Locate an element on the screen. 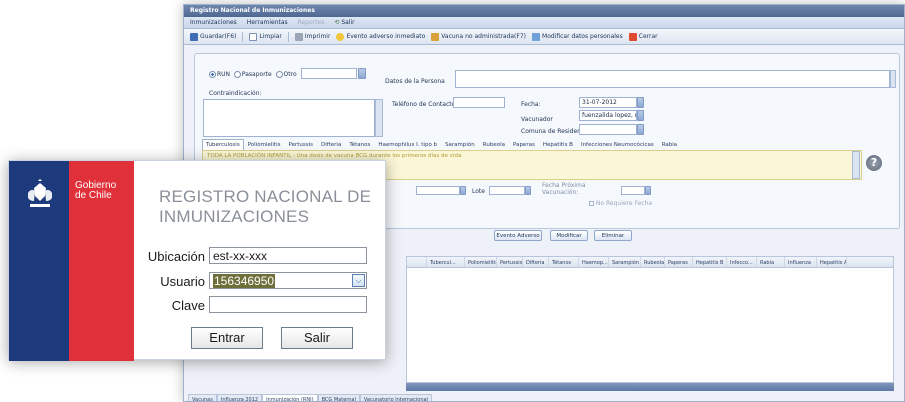 The height and width of the screenshot is (402, 905). enter-button: Entrar is located at coordinates (227, 338).